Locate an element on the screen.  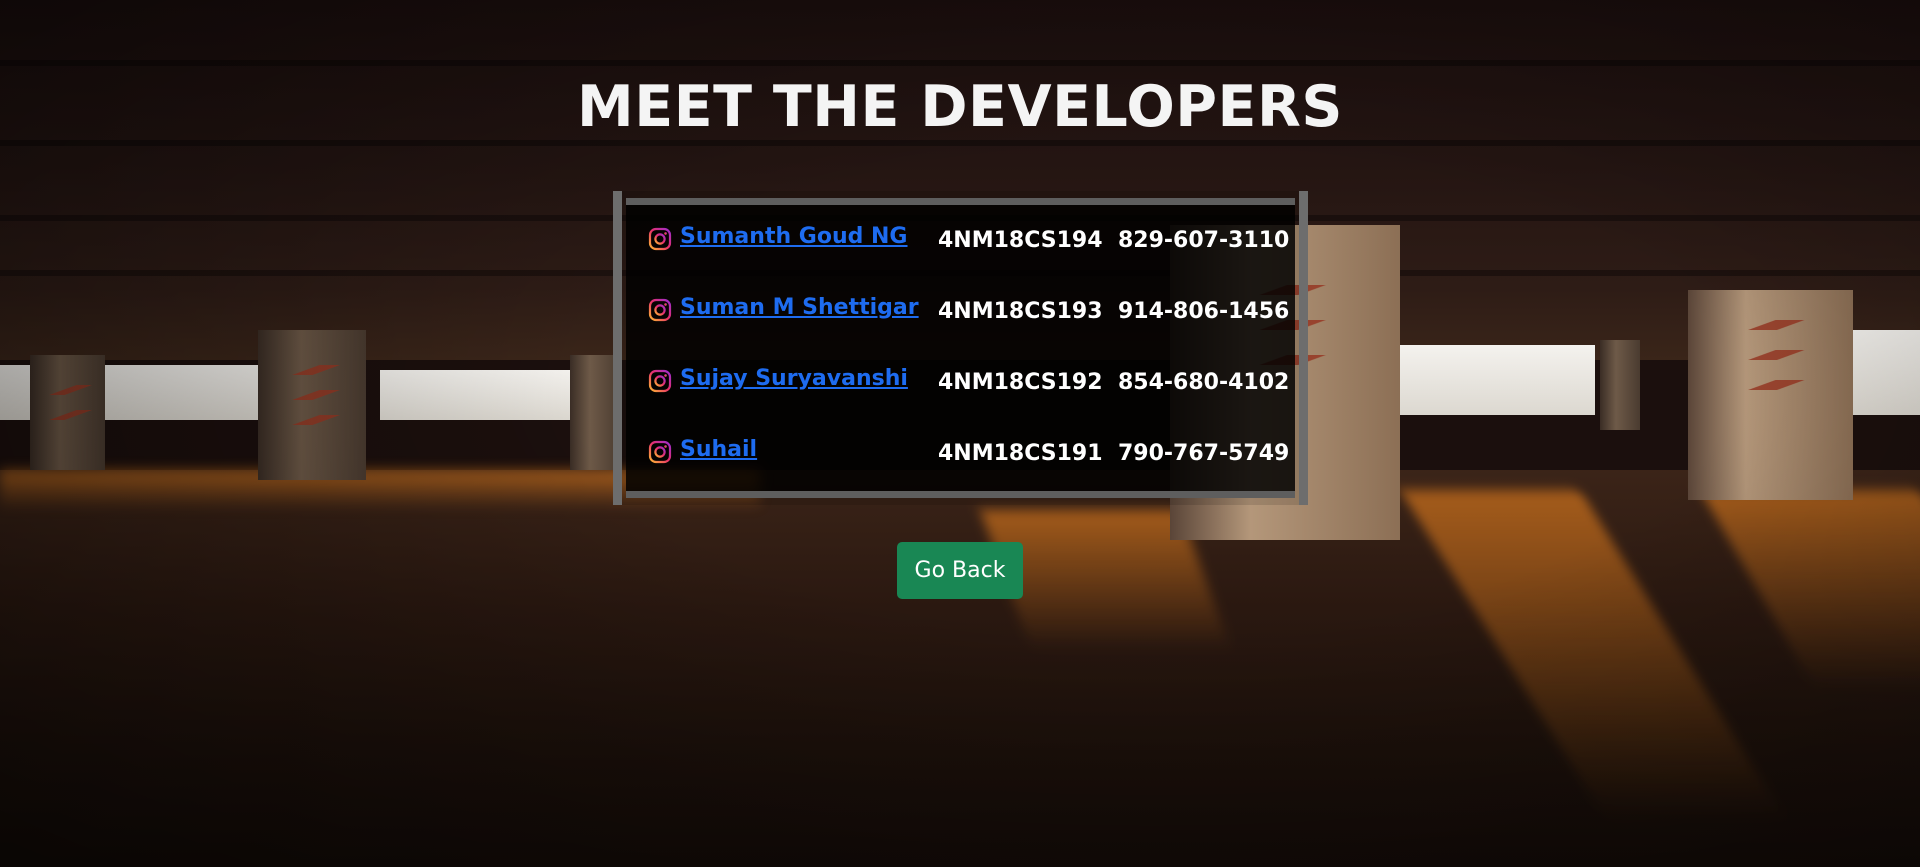
page-title: MEET THE DEVELOPERS is located at coordinates (960, 107).